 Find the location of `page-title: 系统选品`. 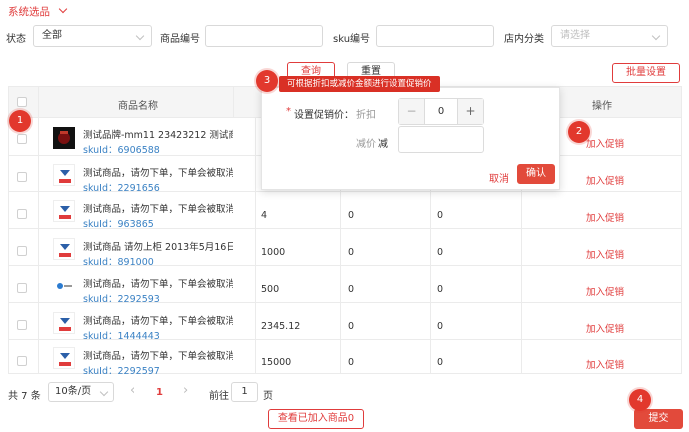

page-title: 系统选品 is located at coordinates (29, 11).